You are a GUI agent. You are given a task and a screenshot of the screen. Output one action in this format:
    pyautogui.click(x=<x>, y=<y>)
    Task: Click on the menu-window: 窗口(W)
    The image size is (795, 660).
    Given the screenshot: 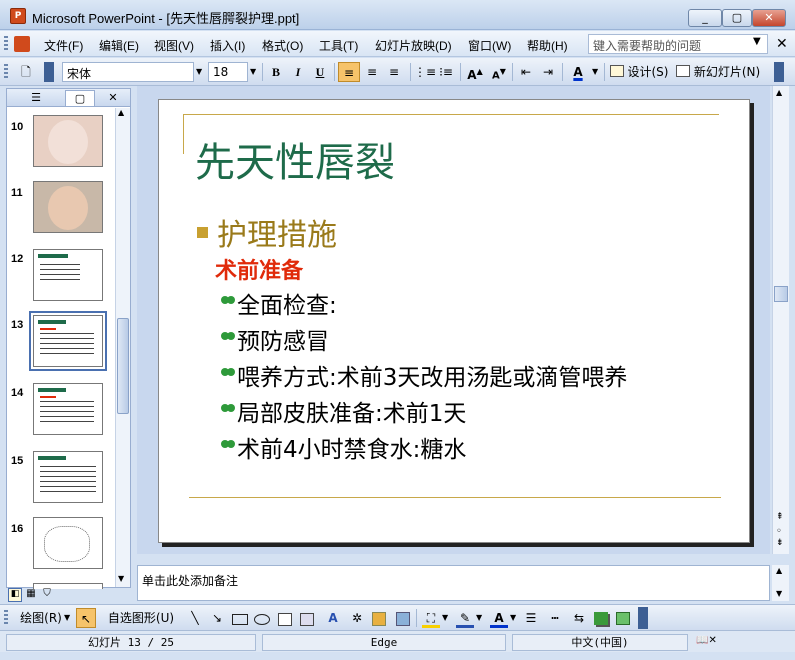 What is the action you would take?
    pyautogui.click(x=489, y=45)
    